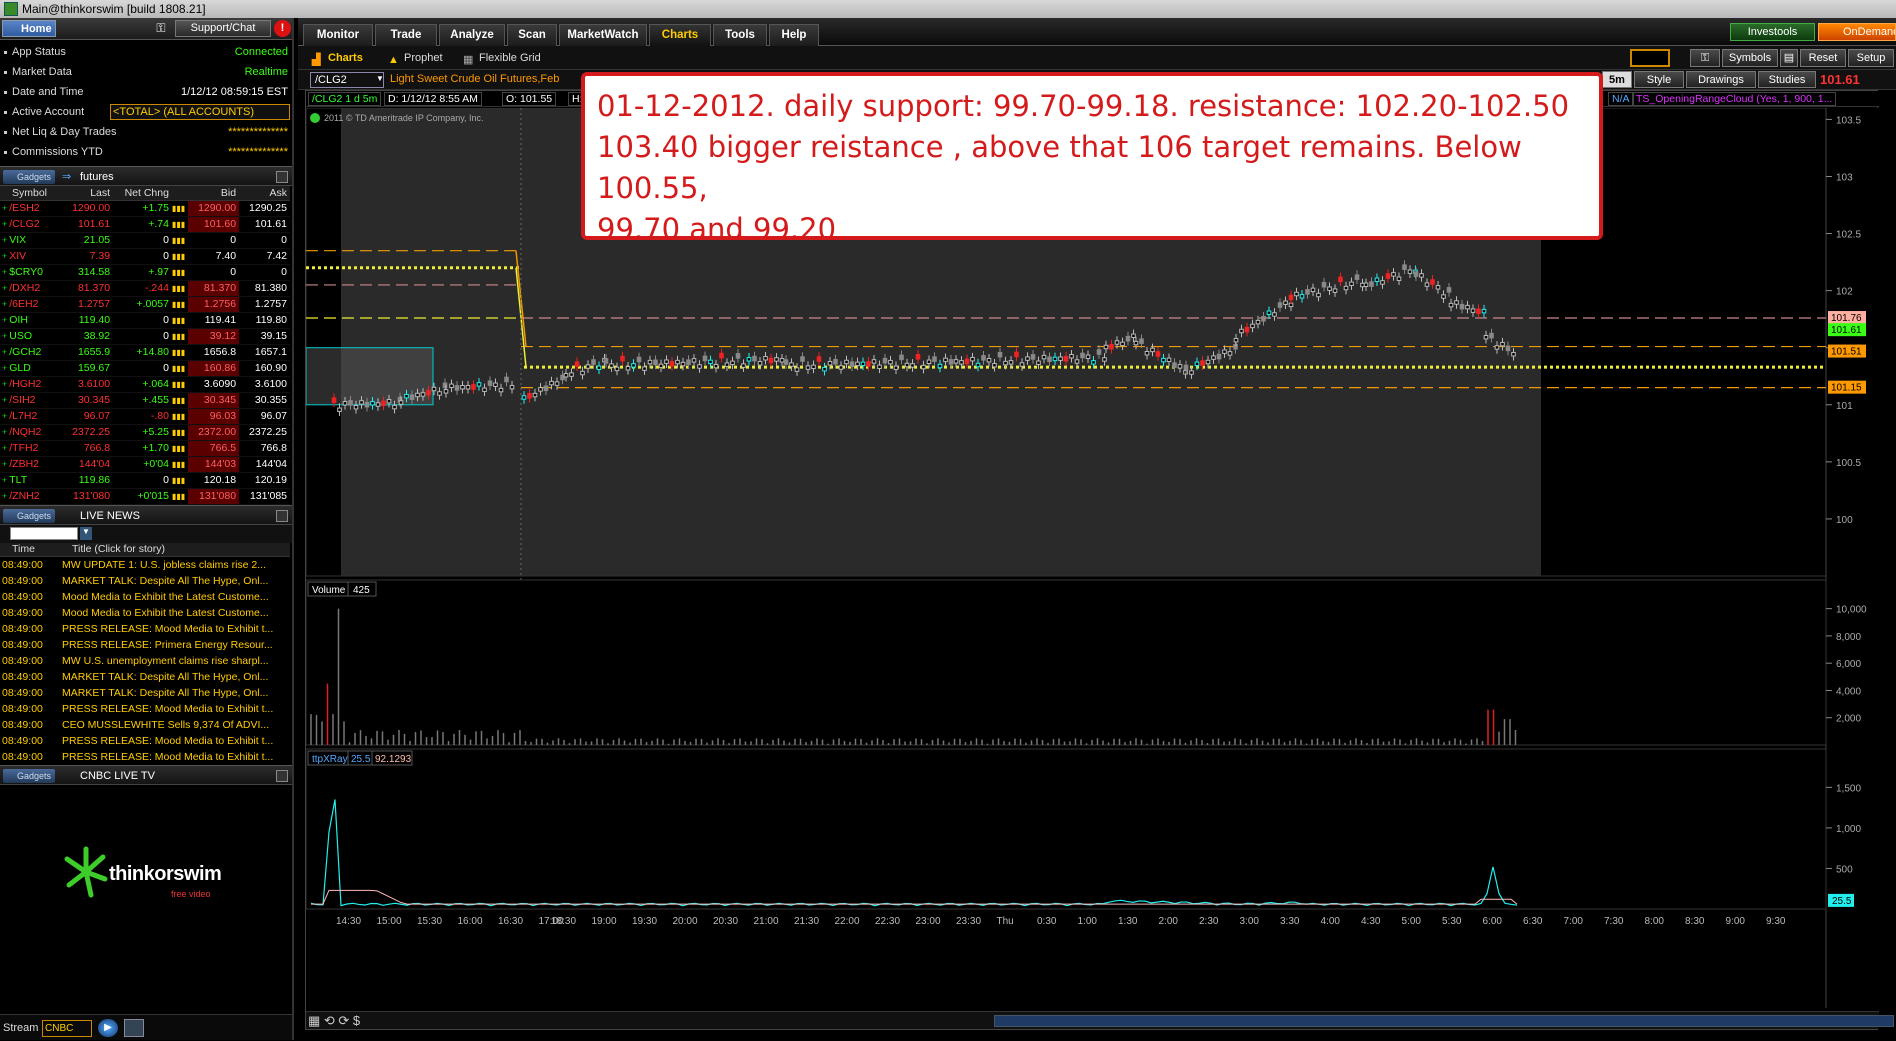 Image resolution: width=1896 pixels, height=1041 pixels. Describe the element at coordinates (347, 80) in the screenshot. I see `symbol-input: /CLG2` at that location.